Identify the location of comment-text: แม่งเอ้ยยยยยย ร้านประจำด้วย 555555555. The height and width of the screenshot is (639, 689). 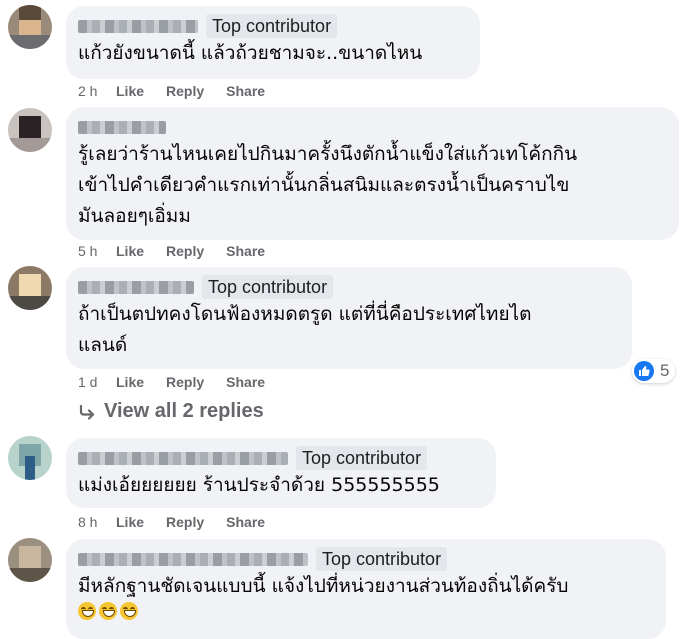
(259, 485).